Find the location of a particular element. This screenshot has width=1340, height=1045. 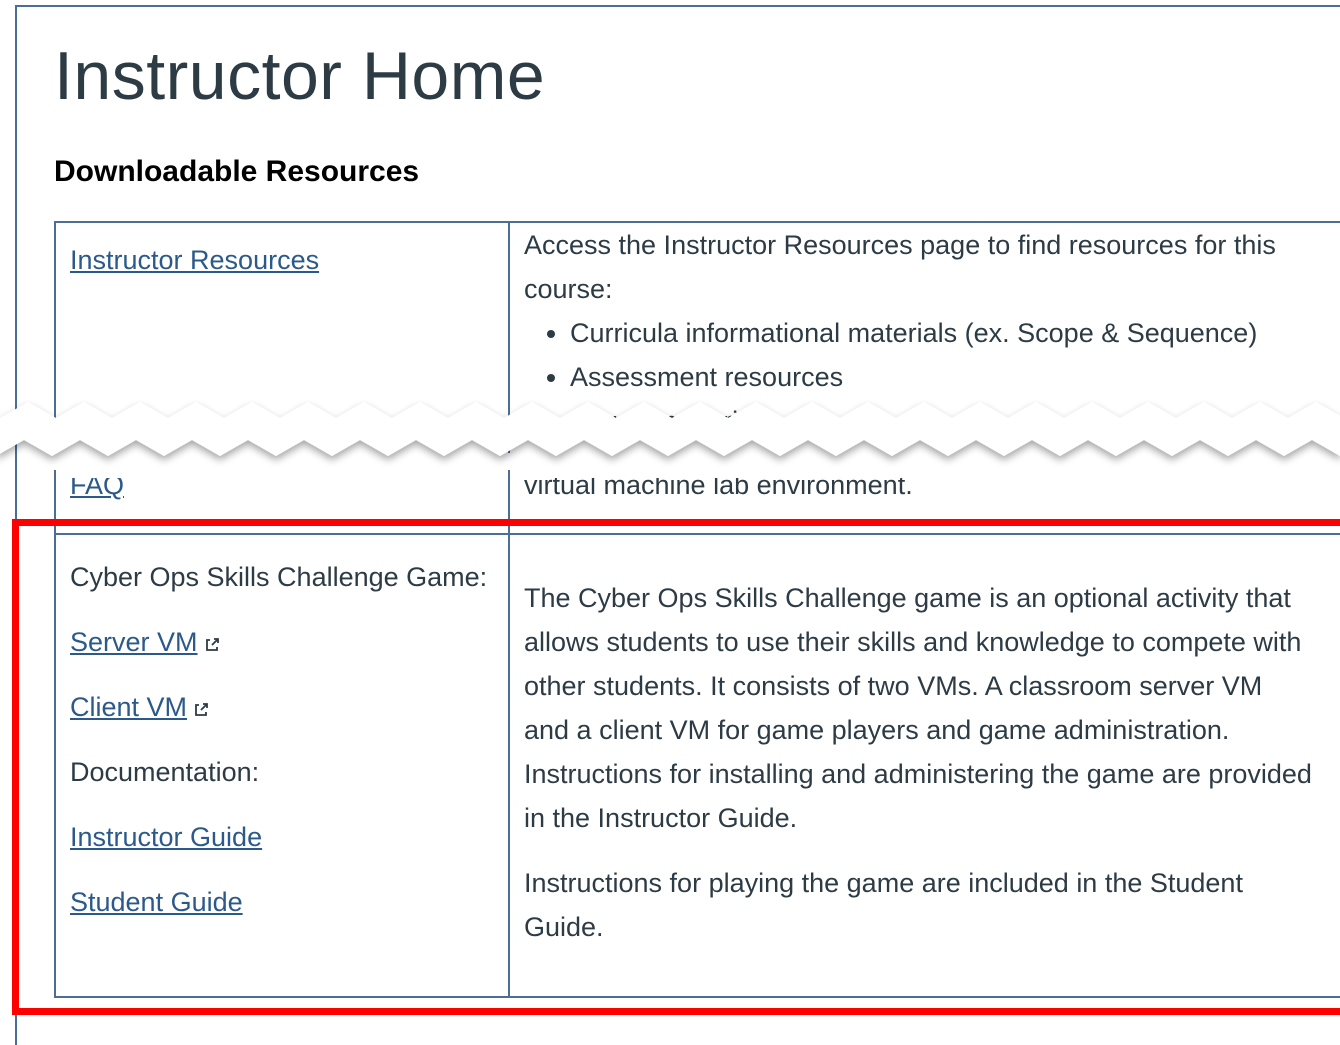

row-divider is located at coordinates (697, 534).